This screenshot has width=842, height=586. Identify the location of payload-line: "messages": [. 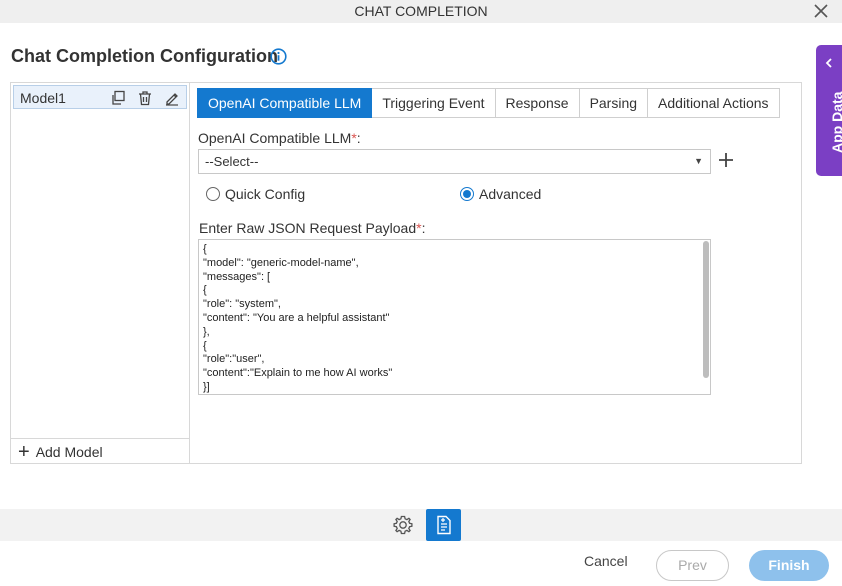
(237, 276).